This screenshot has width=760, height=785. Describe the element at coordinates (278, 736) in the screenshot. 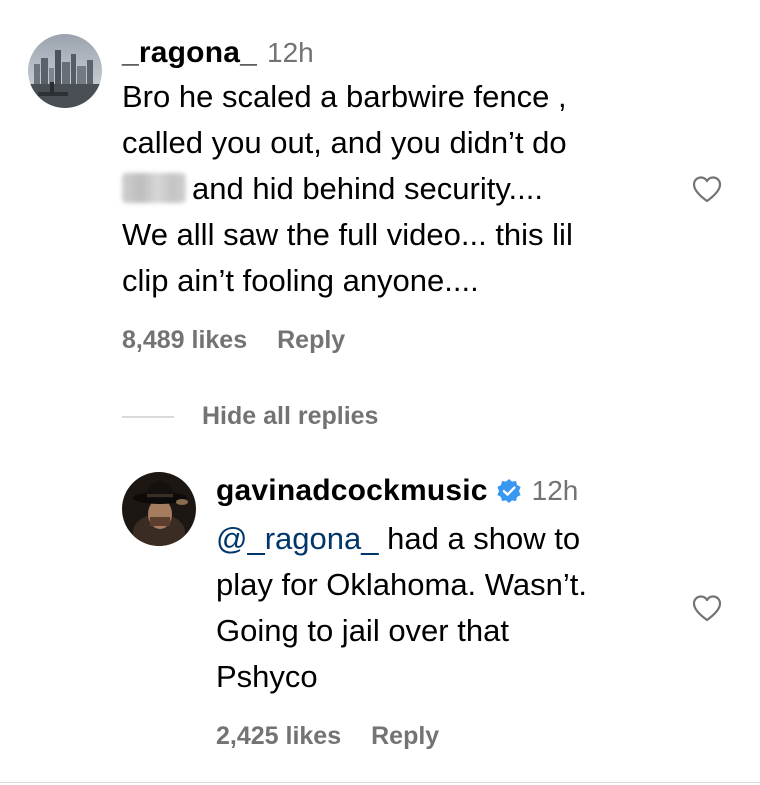

I see `likes-count: 2,425 likes` at that location.